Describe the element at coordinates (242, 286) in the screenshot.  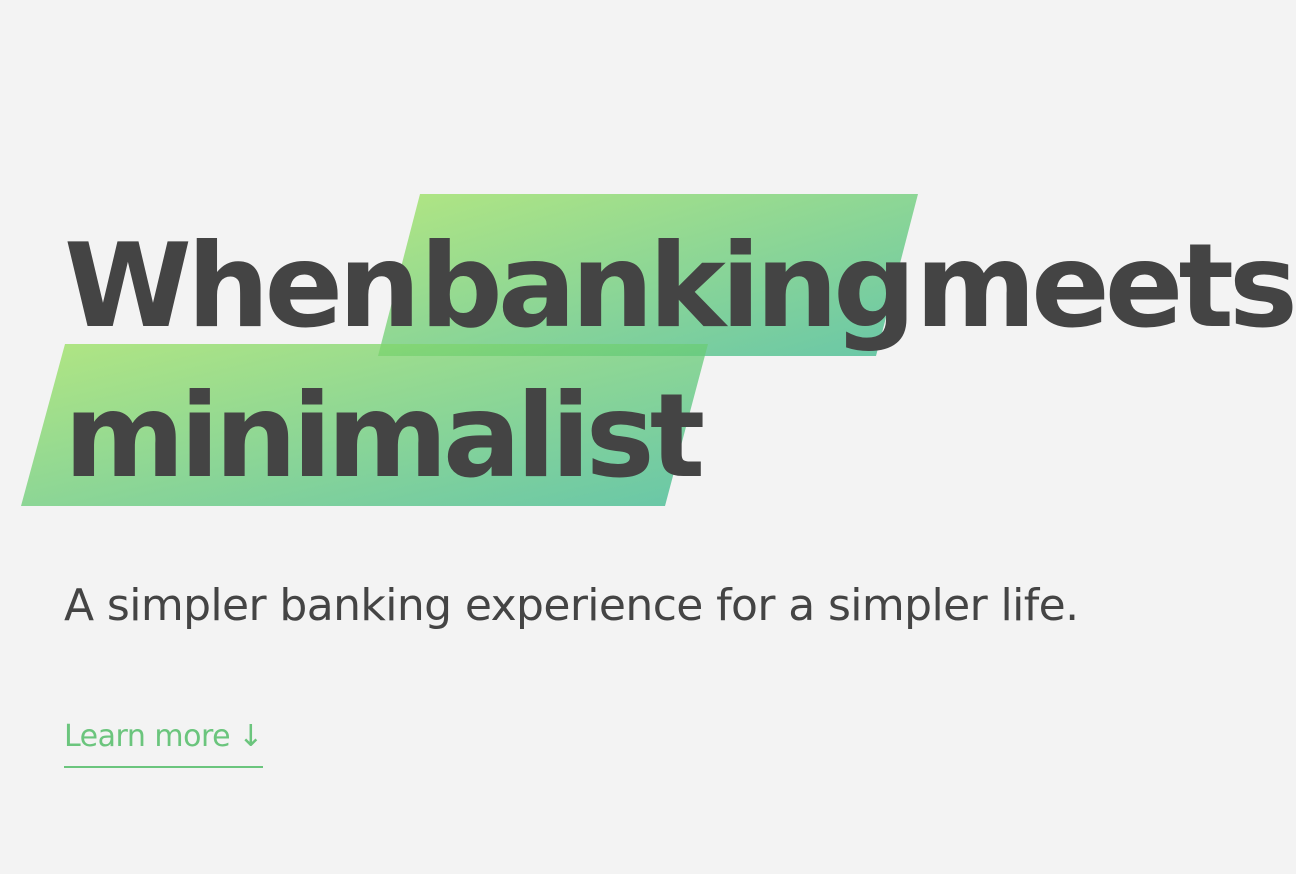
I see `hero-title-word-when: When` at that location.